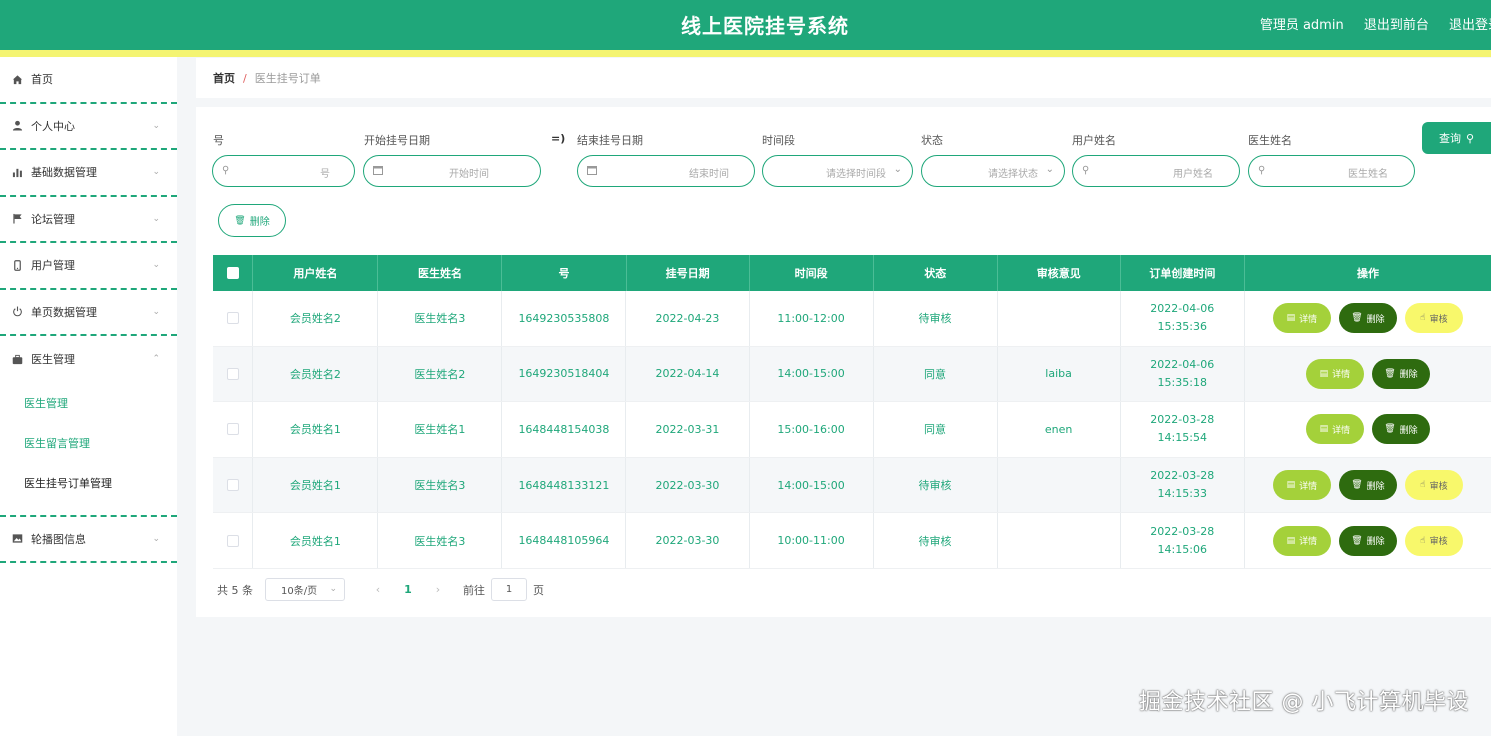 The image size is (1491, 736). What do you see at coordinates (378, 589) in the screenshot?
I see `prev-page-button: ‹` at bounding box center [378, 589].